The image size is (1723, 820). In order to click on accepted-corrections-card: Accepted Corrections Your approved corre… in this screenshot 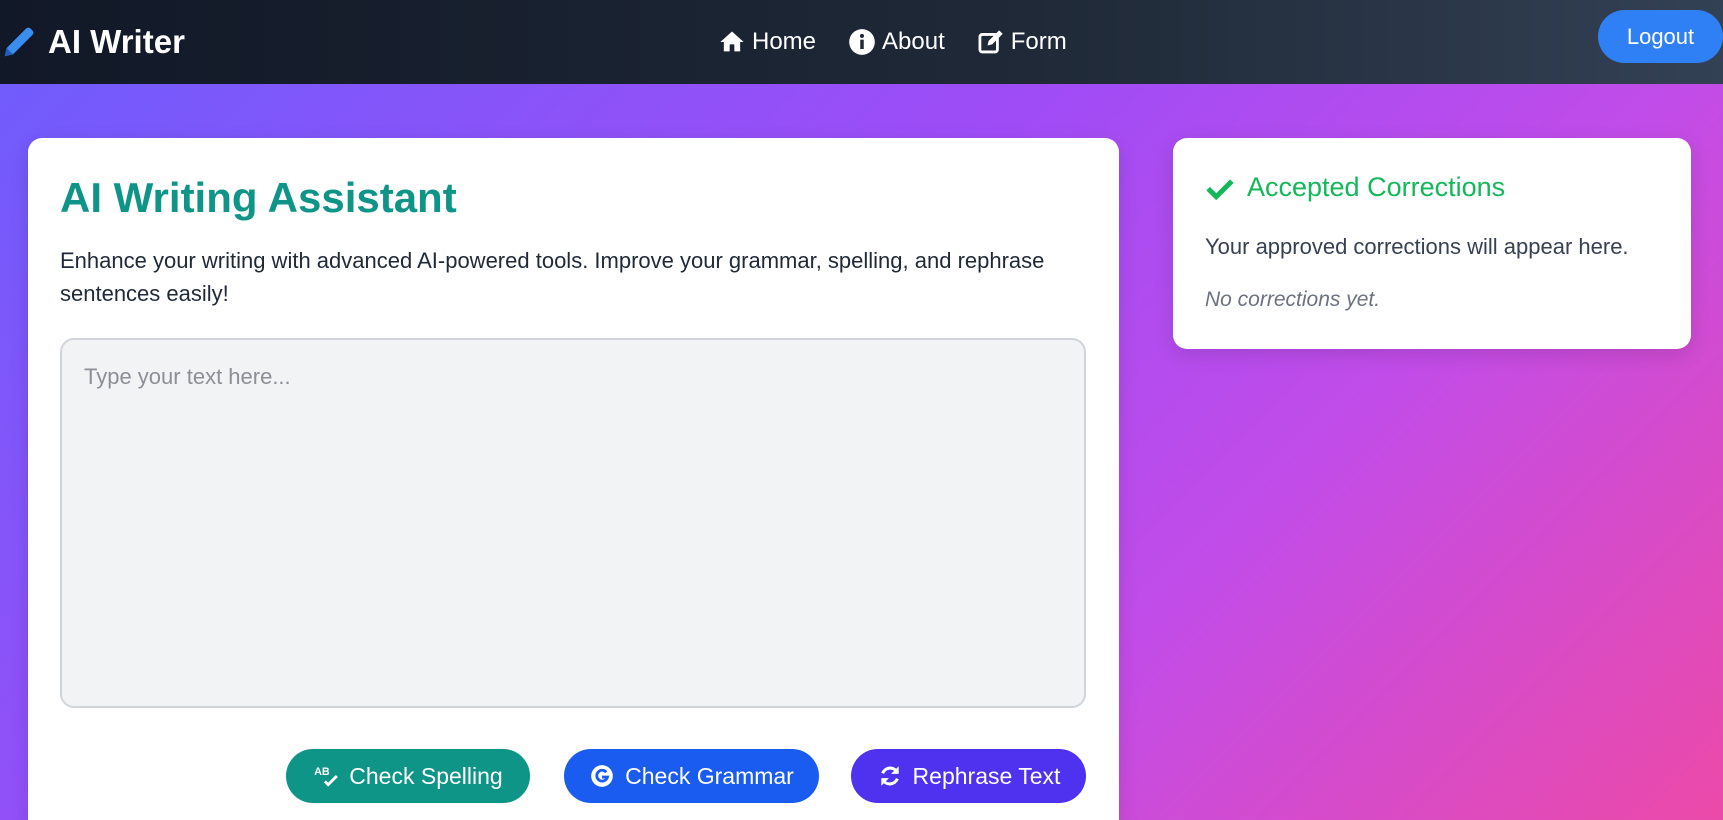, I will do `click(1432, 243)`.